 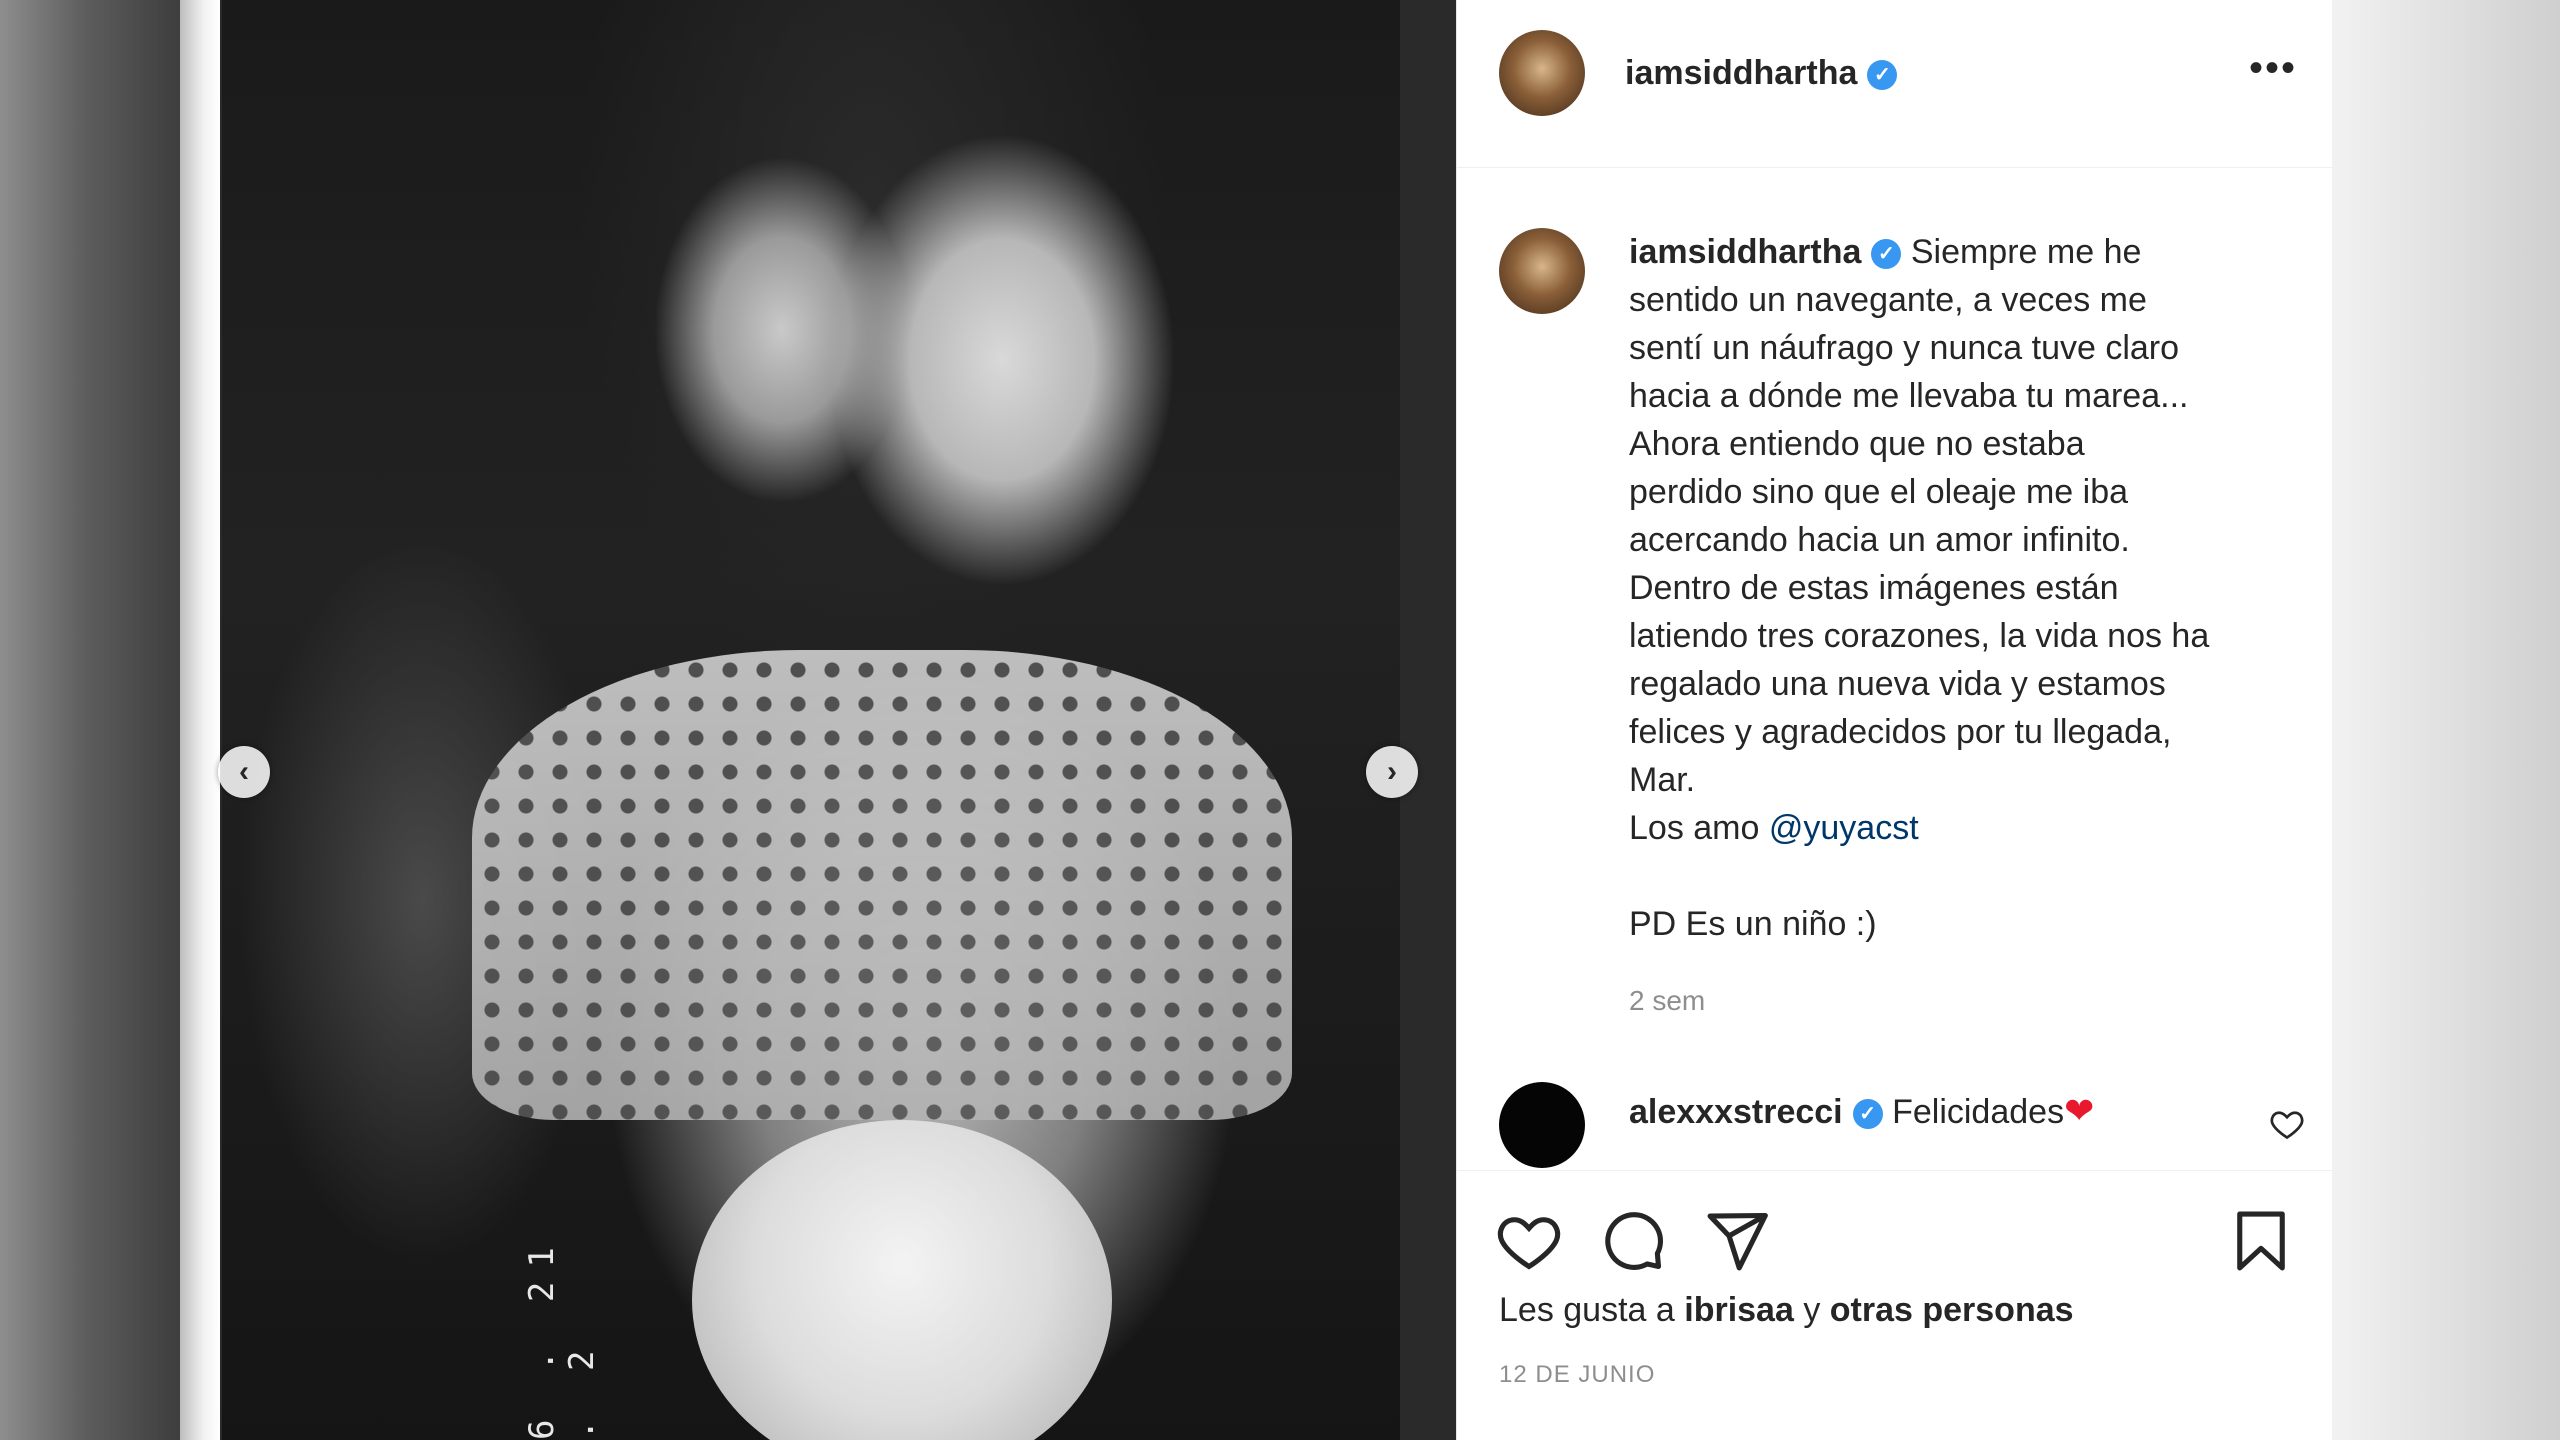 I want to click on share-icon, so click(x=1737, y=1241).